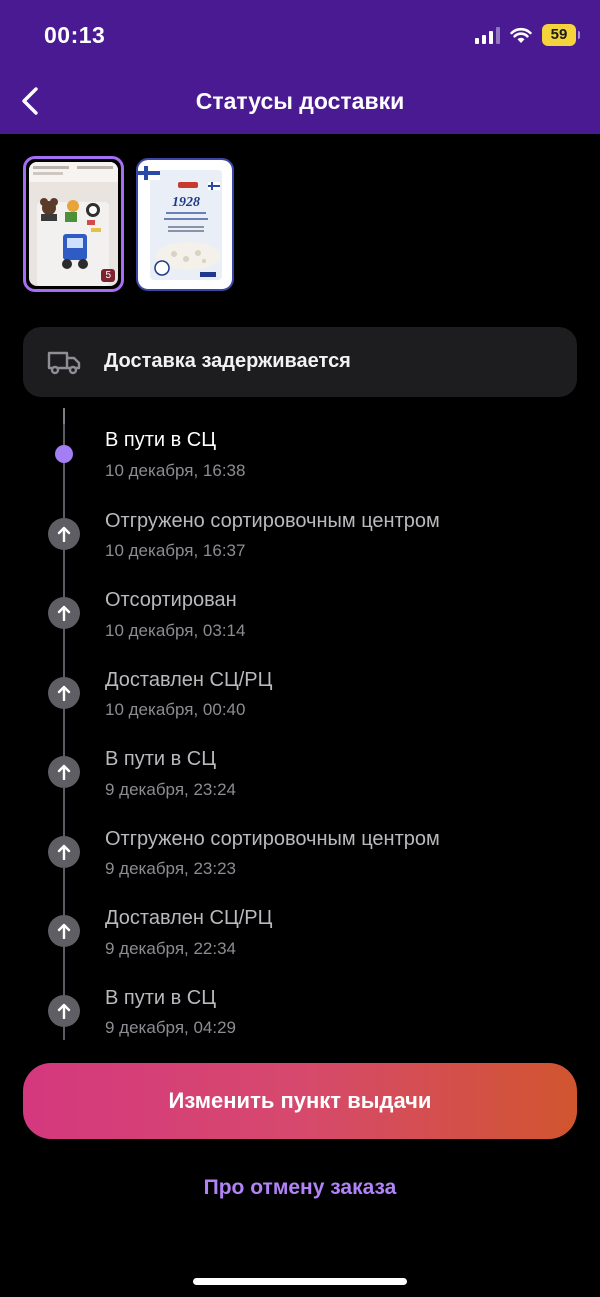  Describe the element at coordinates (175, 630) in the screenshot. I see `event-date: 10 декабря, 03:14` at that location.